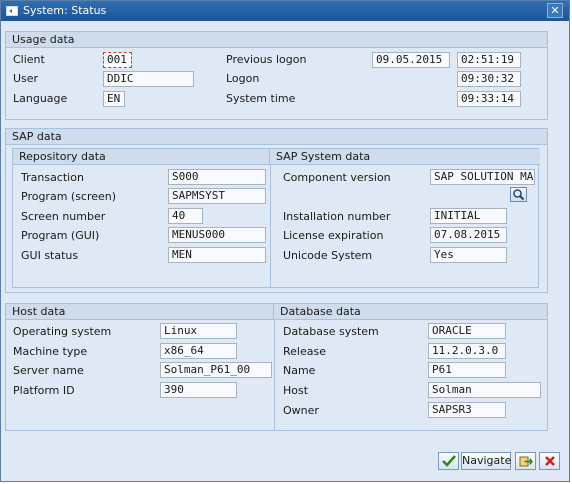 This screenshot has height=484, width=572. Describe the element at coordinates (26, 78) in the screenshot. I see `user-label: User` at that location.